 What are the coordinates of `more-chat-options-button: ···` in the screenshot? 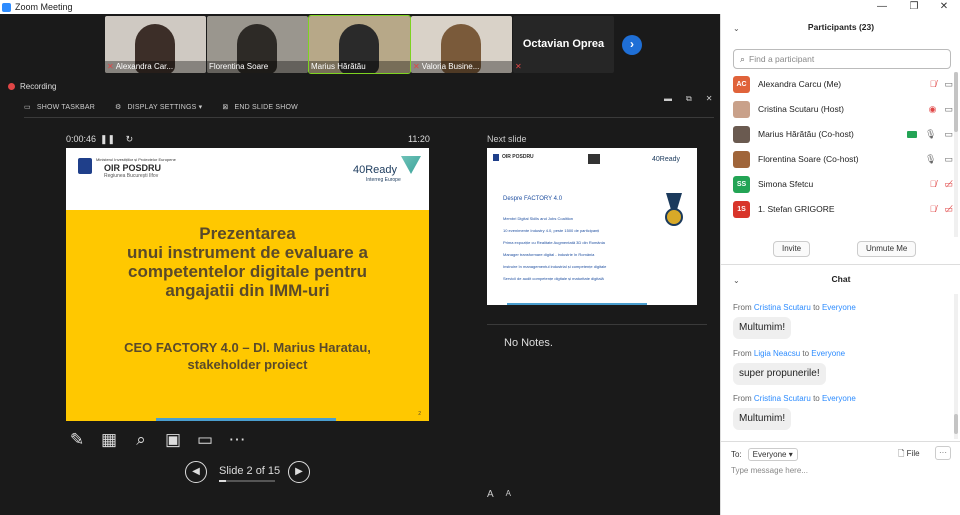 It's located at (943, 453).